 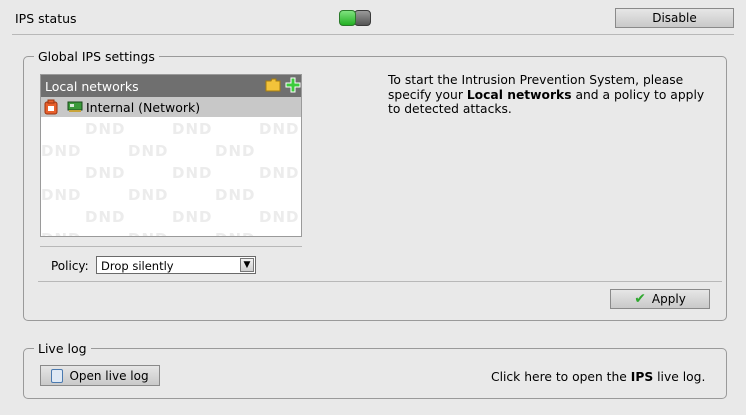 I want to click on ips-status-toggle, so click(x=355, y=18).